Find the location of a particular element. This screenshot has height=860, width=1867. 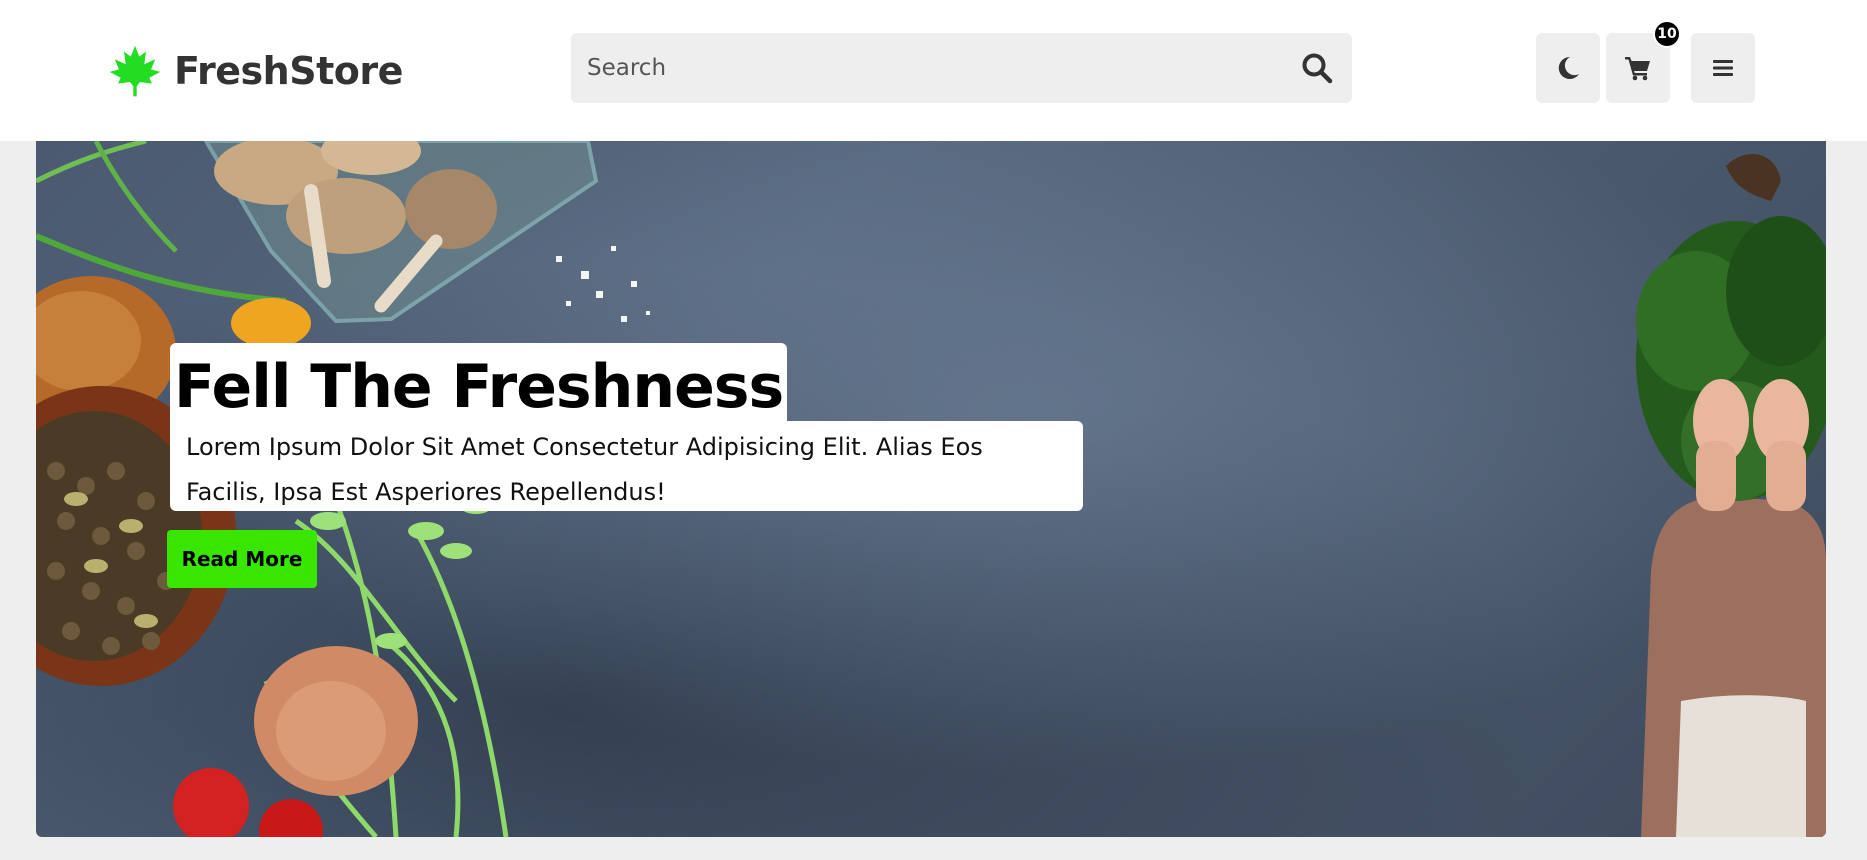

search-icon is located at coordinates (1317, 68).